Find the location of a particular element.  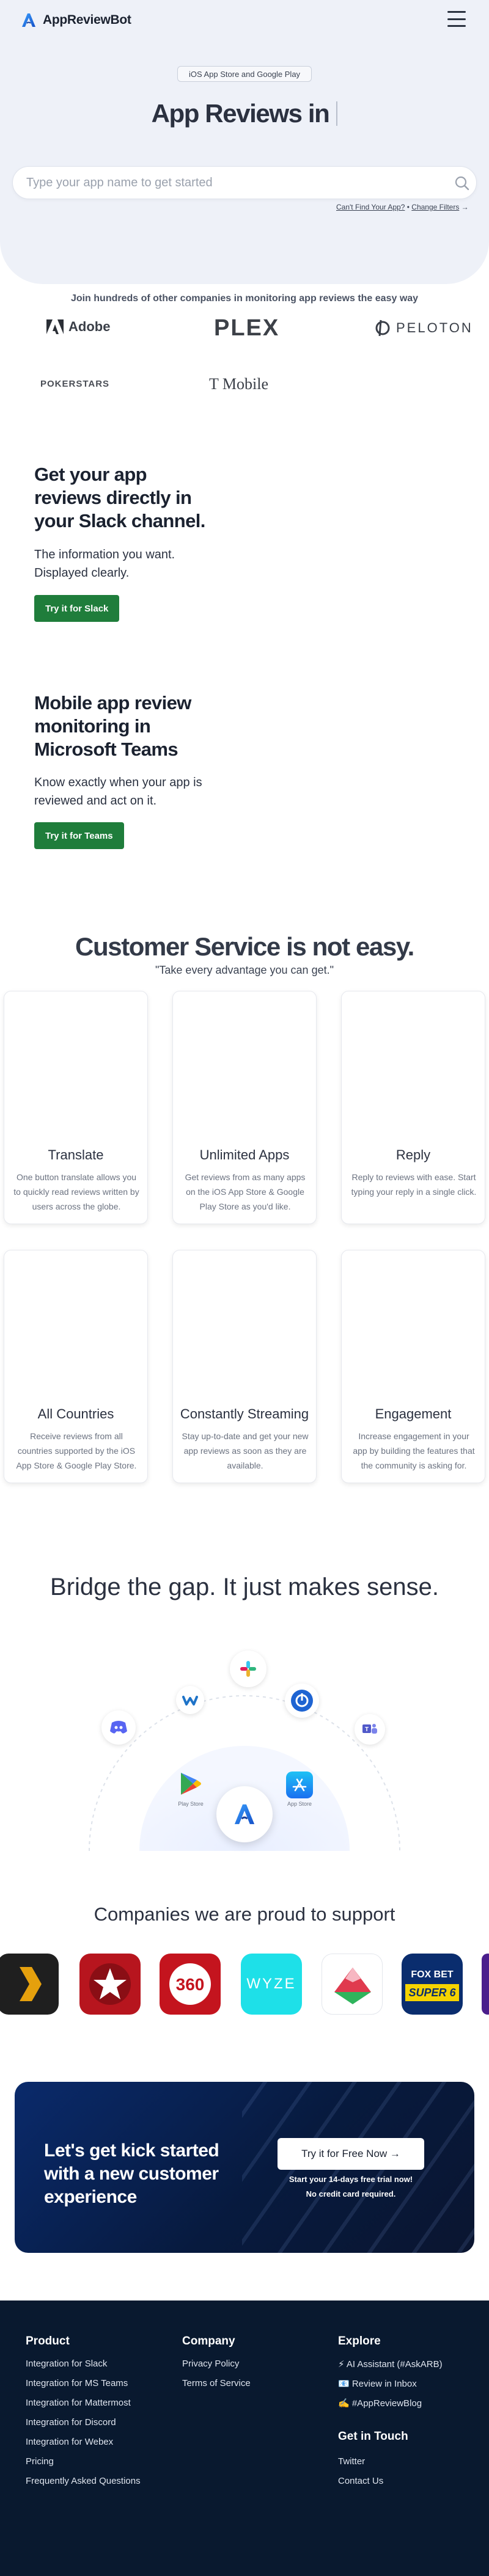

appreviewbot-icon is located at coordinates (244, 1814).